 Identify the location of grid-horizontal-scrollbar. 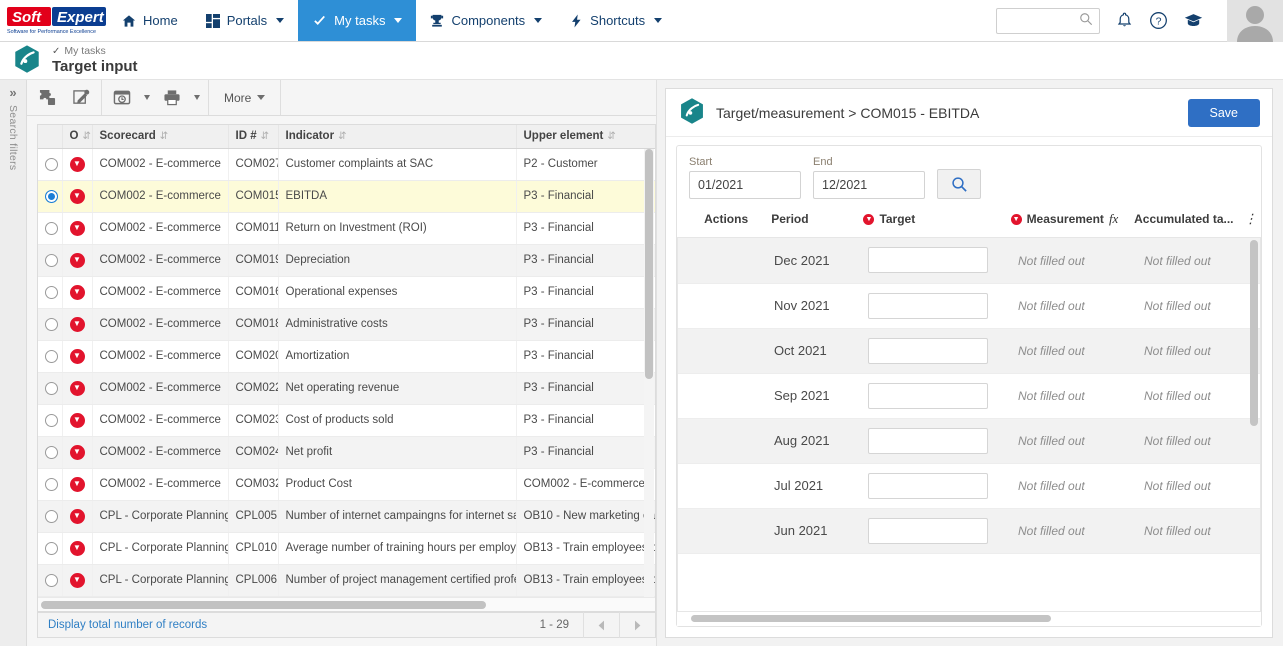
(346, 604).